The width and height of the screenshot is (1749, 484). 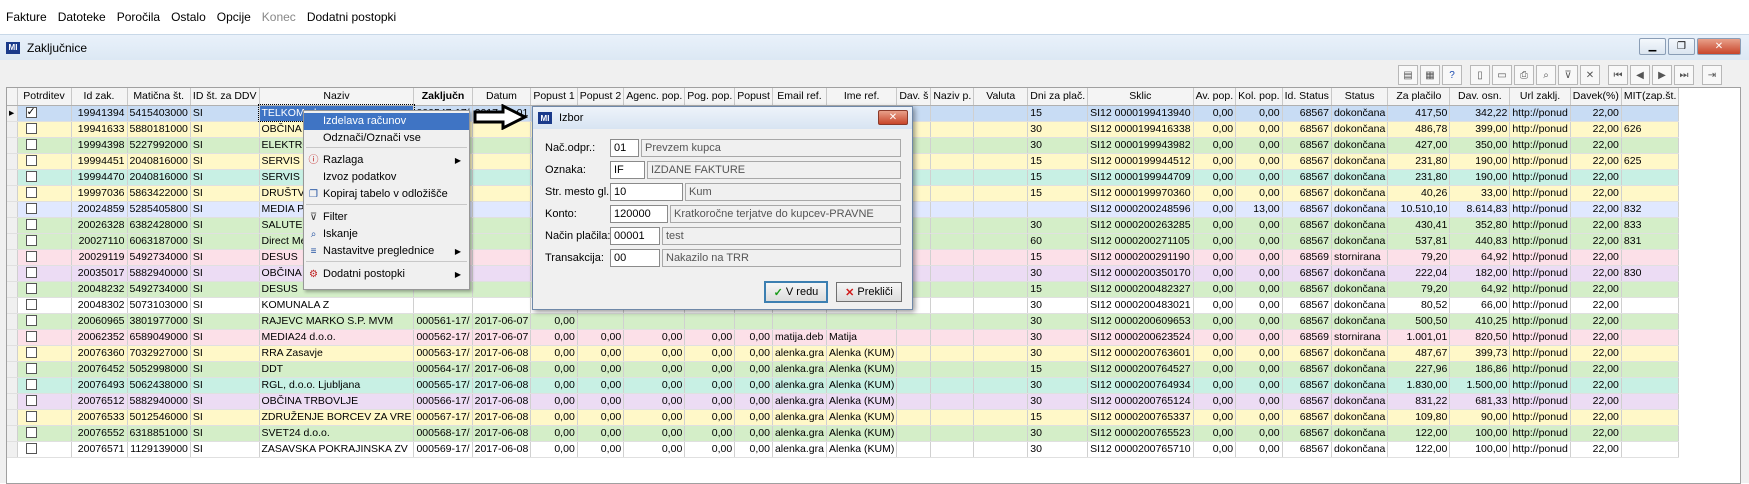 I want to click on table-cell: 19994470, so click(x=99, y=177).